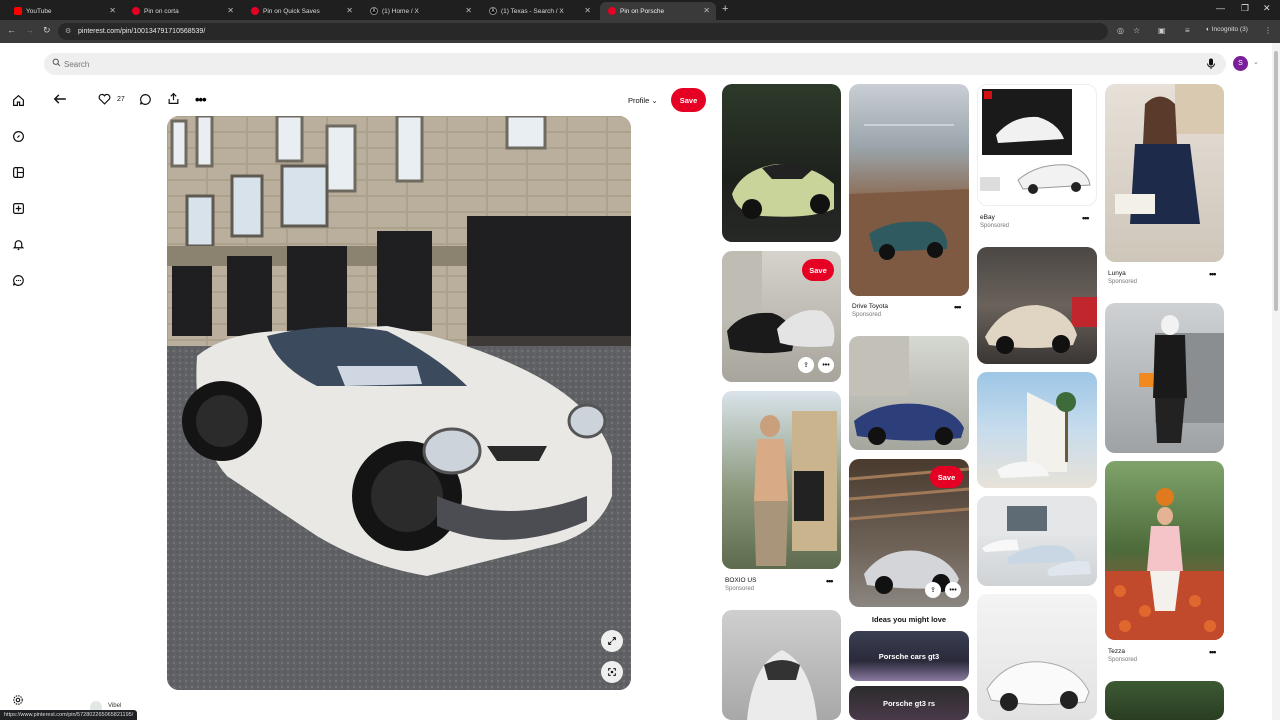 The height and width of the screenshot is (720, 1280). Describe the element at coordinates (539, 11) in the screenshot. I see `tab-x-texas-search: X (1) Texas - Search / X ✕` at that location.